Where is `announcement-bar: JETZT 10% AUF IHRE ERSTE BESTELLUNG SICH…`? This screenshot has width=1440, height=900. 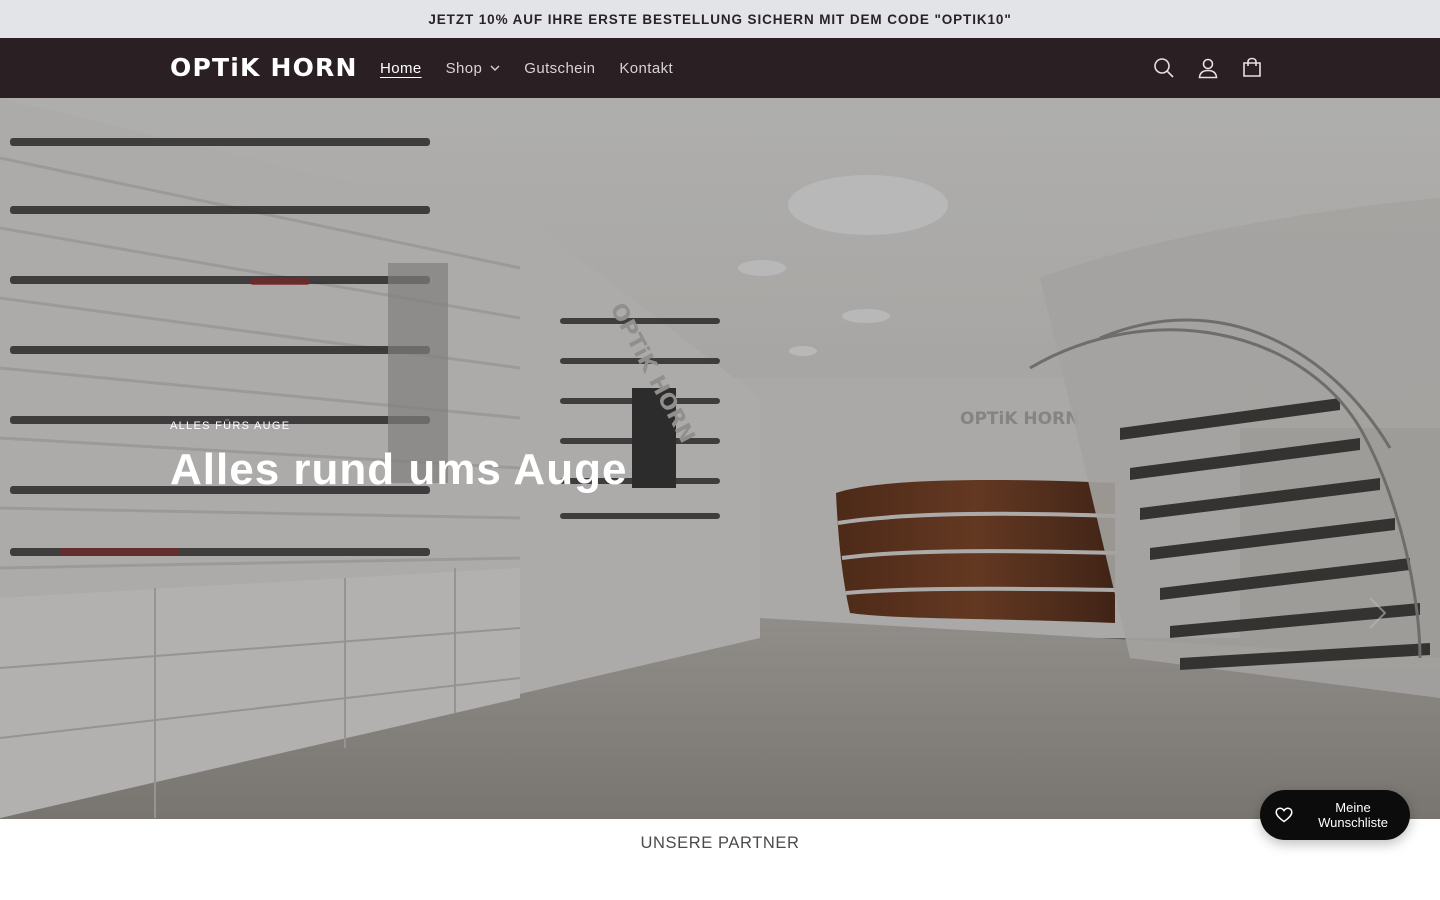 announcement-bar: JETZT 10% AUF IHRE ERSTE BESTELLUNG SICH… is located at coordinates (720, 19).